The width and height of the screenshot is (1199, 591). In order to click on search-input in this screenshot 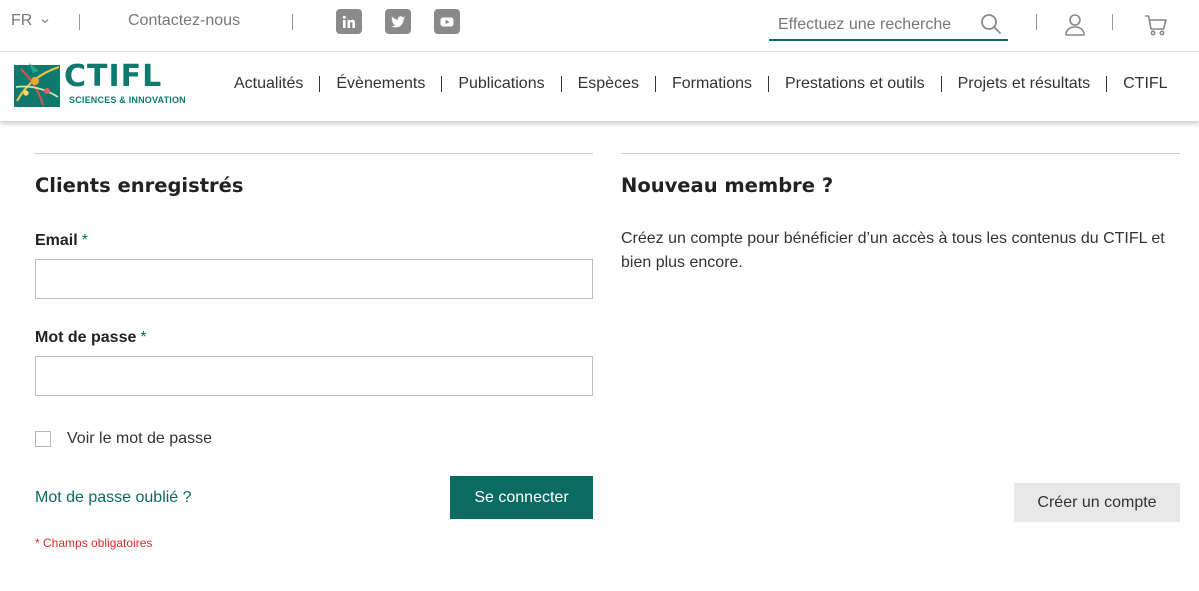, I will do `click(878, 25)`.